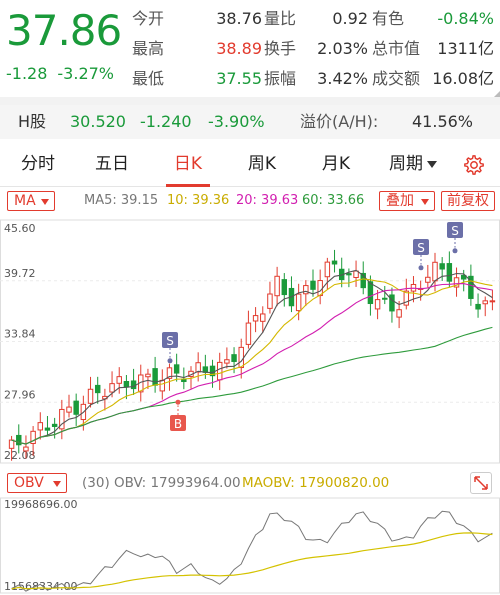  I want to click on sector-link: 有色, so click(388, 19).